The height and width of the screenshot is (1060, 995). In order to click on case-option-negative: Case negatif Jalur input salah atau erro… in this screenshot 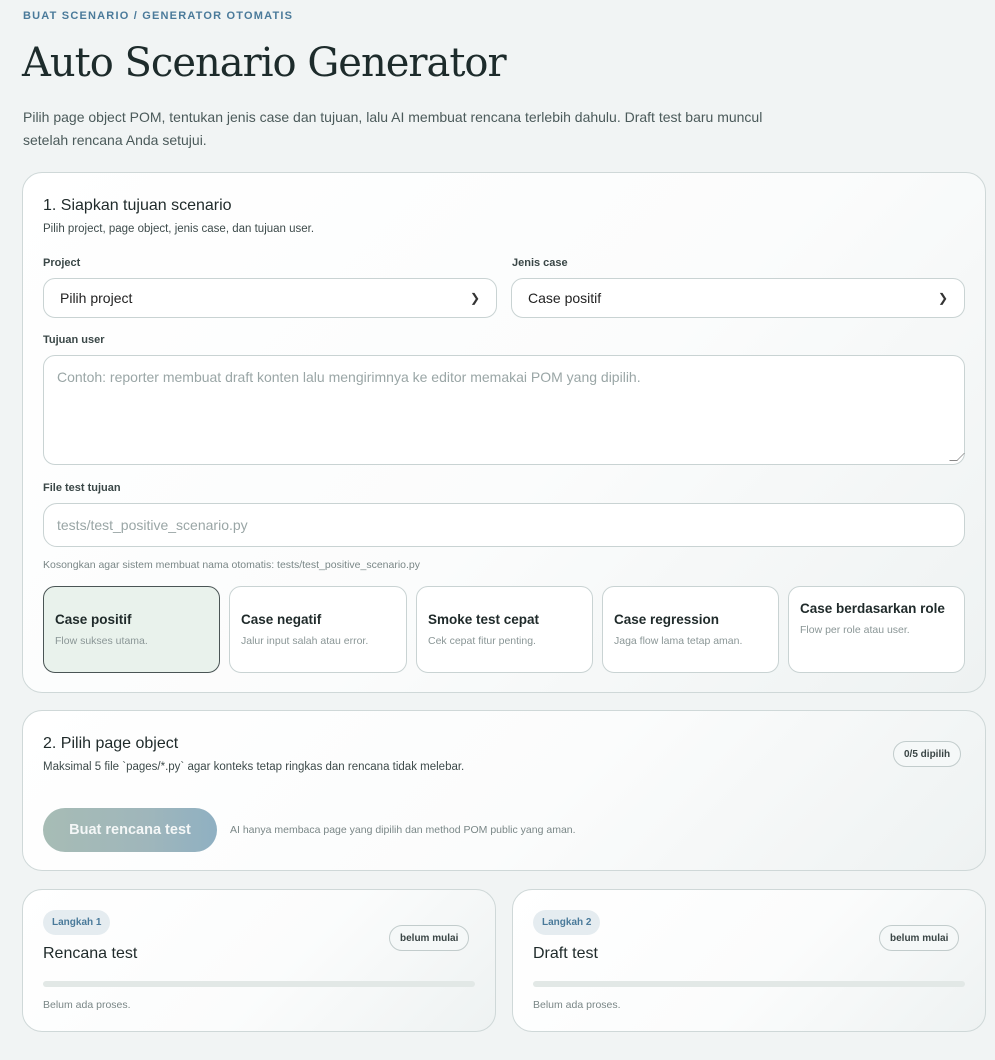, I will do `click(318, 629)`.